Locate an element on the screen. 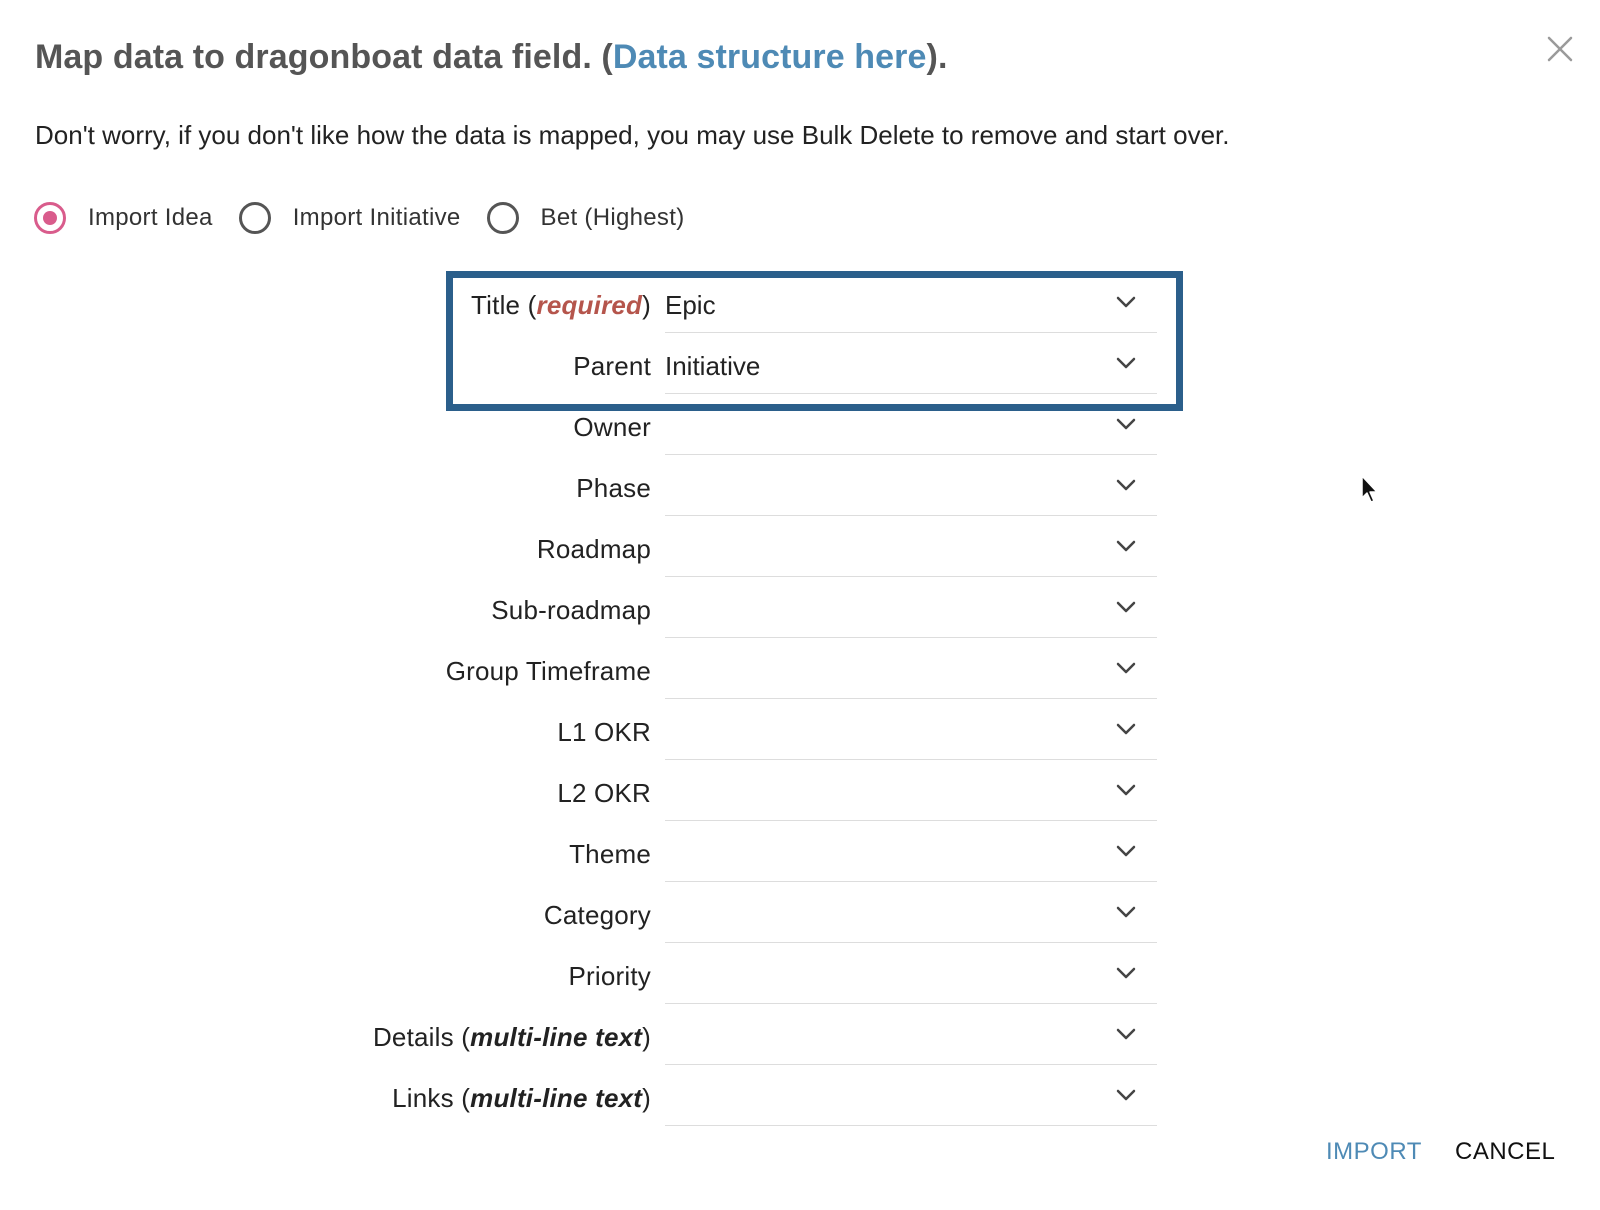 The width and height of the screenshot is (1600, 1210). field-label: Priority is located at coordinates (610, 976).